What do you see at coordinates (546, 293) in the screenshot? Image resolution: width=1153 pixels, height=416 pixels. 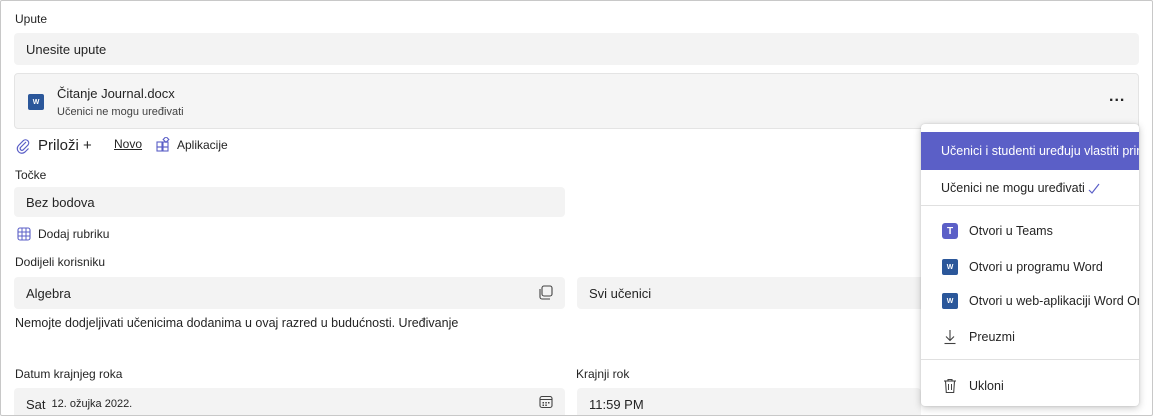 I see `copy-icon` at bounding box center [546, 293].